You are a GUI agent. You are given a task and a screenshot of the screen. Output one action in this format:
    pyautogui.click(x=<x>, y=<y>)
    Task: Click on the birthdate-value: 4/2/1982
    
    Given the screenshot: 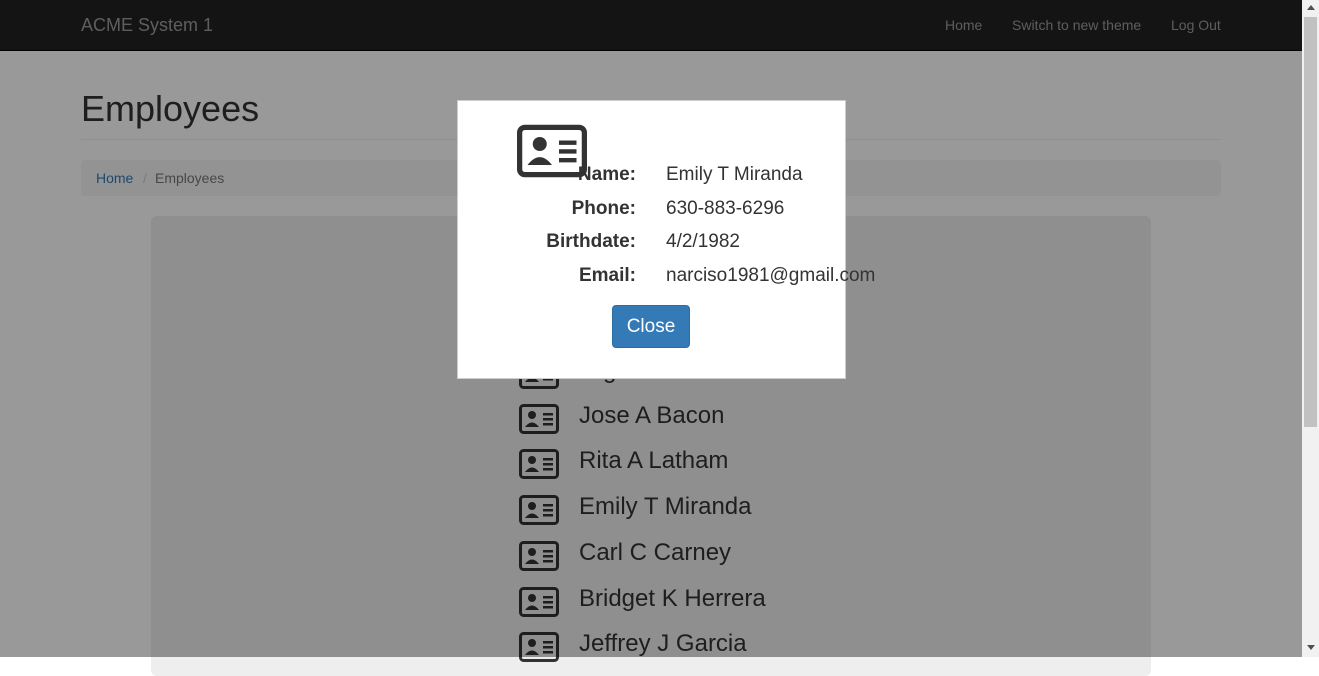 What is the action you would take?
    pyautogui.click(x=703, y=241)
    